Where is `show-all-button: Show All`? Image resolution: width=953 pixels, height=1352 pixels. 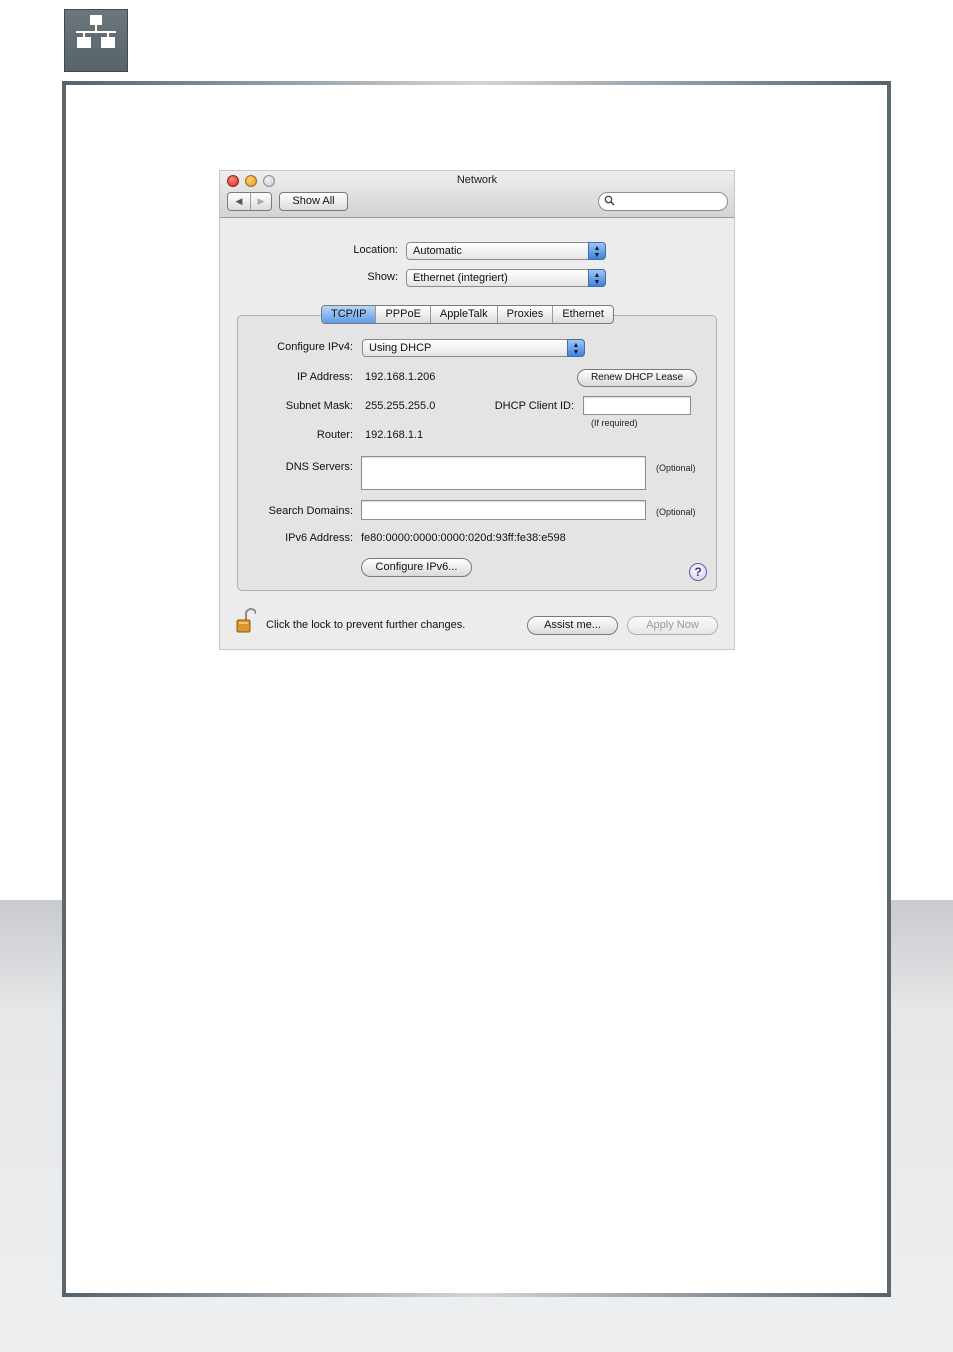
show-all-button: Show All is located at coordinates (313, 201).